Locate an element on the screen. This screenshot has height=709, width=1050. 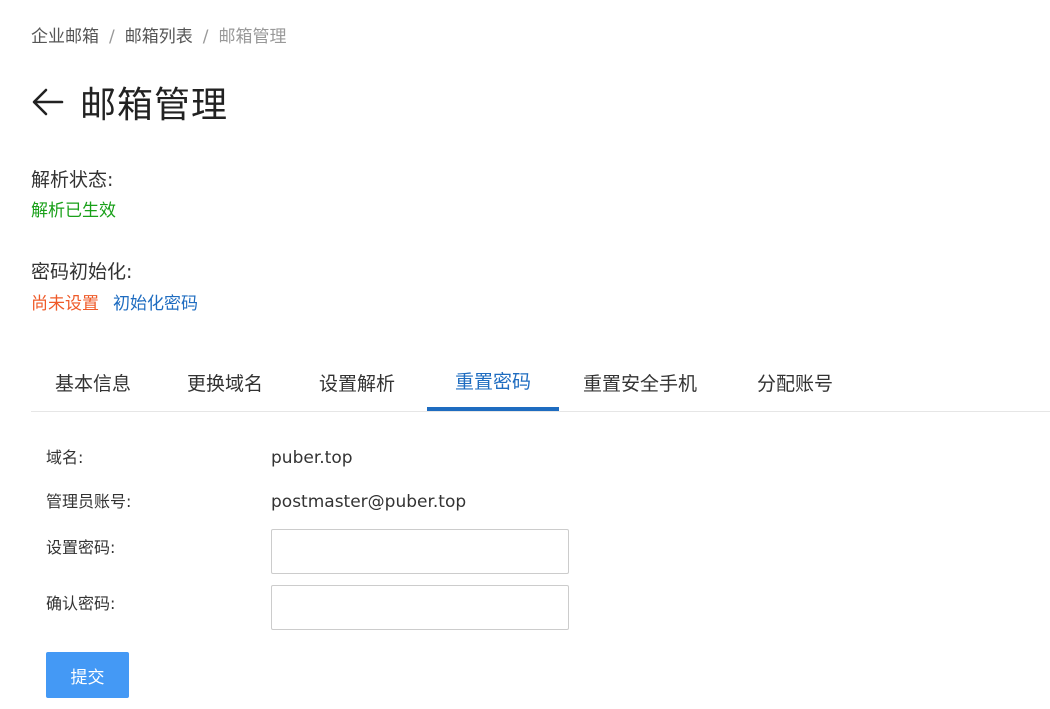
confirm-password-input is located at coordinates (420, 607).